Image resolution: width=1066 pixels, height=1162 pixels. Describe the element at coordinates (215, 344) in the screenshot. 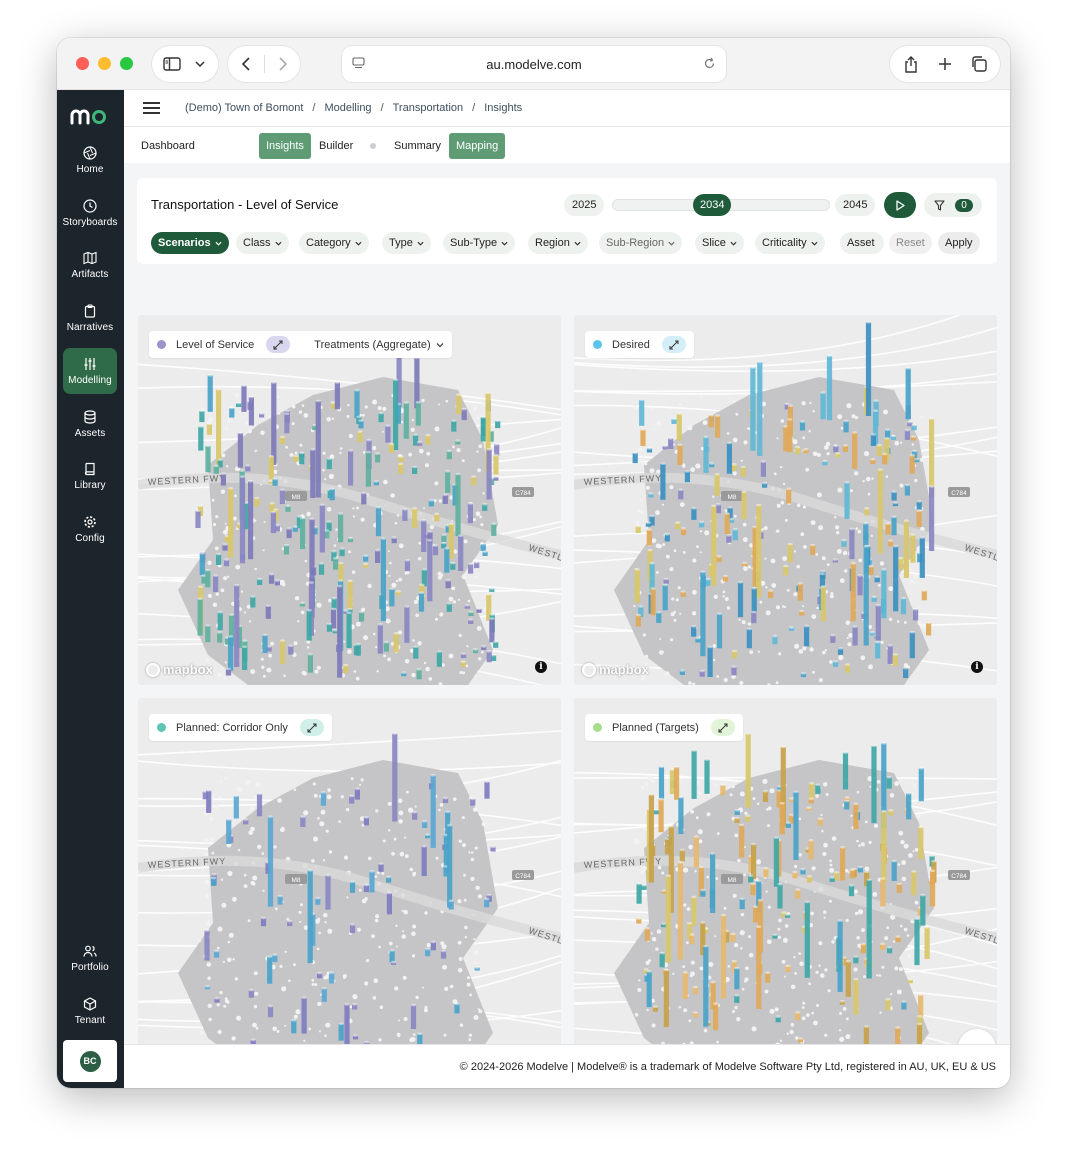

I see `legend-label: Level of Service` at that location.